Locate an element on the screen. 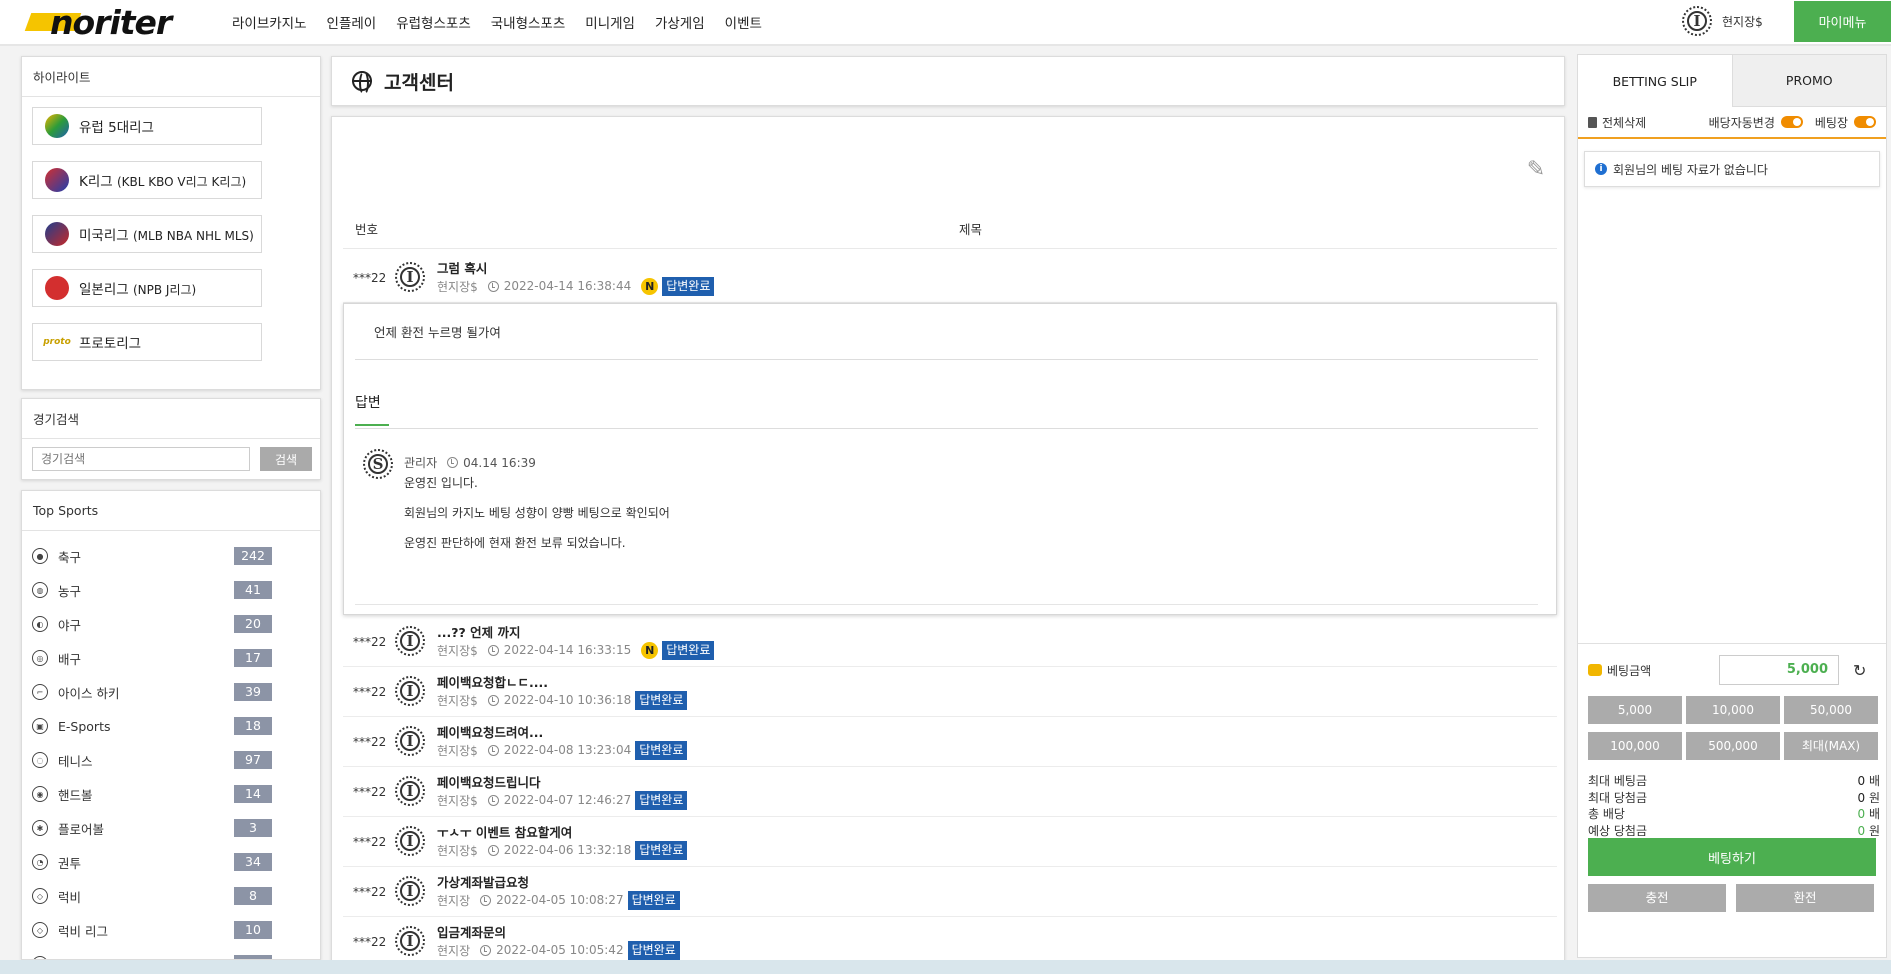 The image size is (1891, 974). sport-item: /크리켓9 is located at coordinates (152, 953).